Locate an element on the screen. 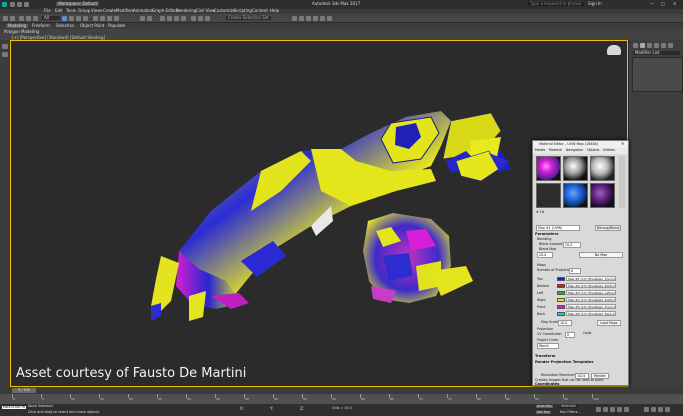 This screenshot has width=683, height=416. section-transform: Transform is located at coordinates (579, 356).